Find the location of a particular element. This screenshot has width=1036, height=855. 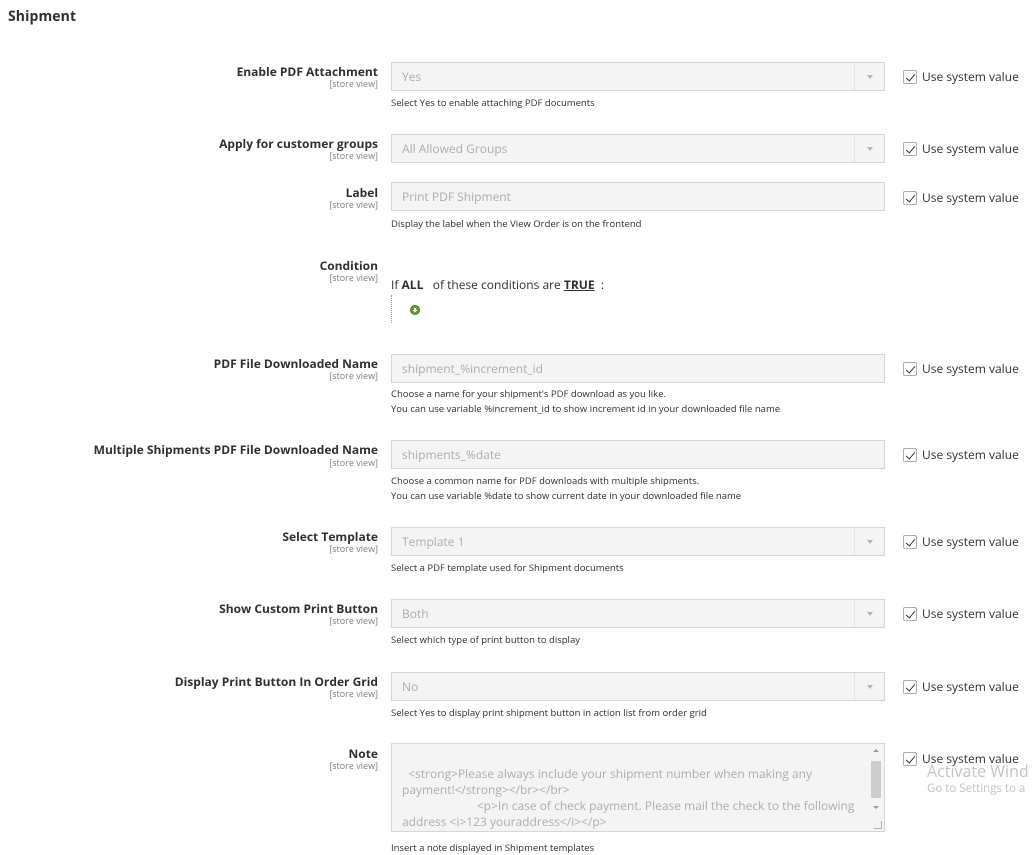

label-input: Print PDF Shipment is located at coordinates (638, 196).